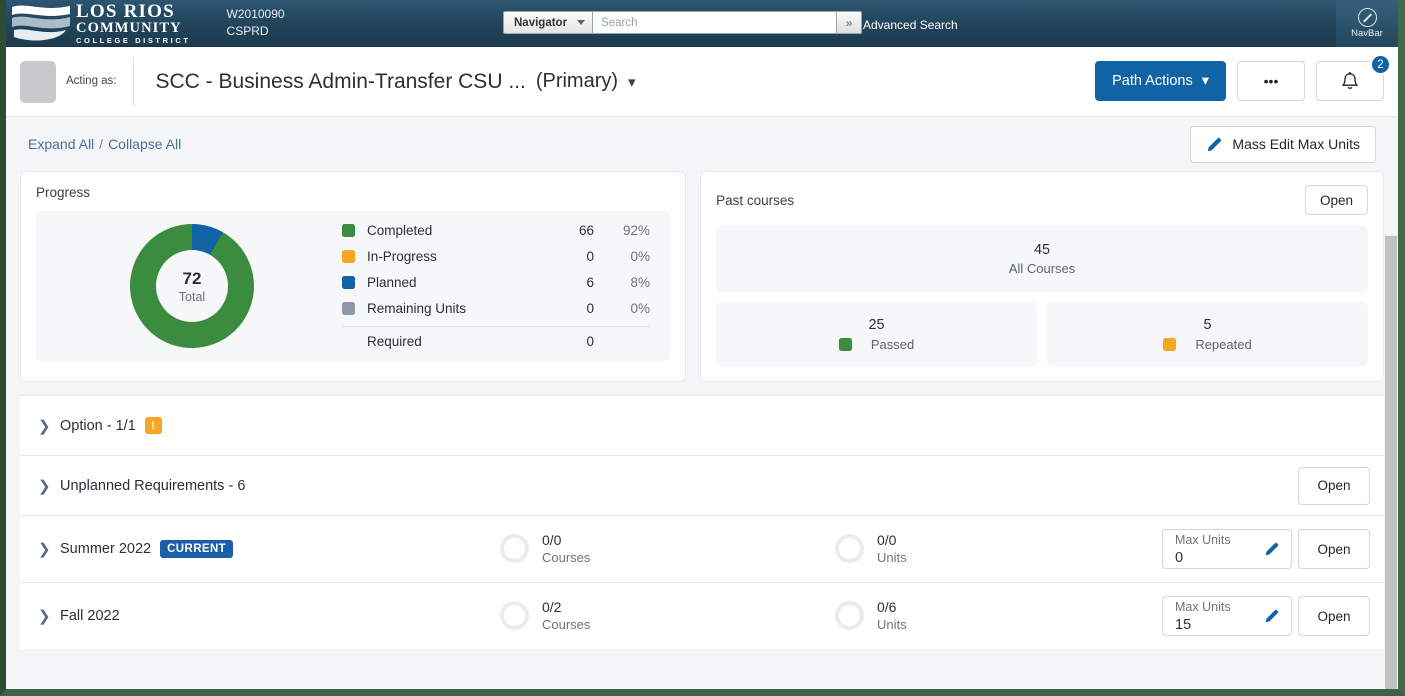 The height and width of the screenshot is (696, 1405). Describe the element at coordinates (892, 624) in the screenshot. I see `units-label: Units` at that location.